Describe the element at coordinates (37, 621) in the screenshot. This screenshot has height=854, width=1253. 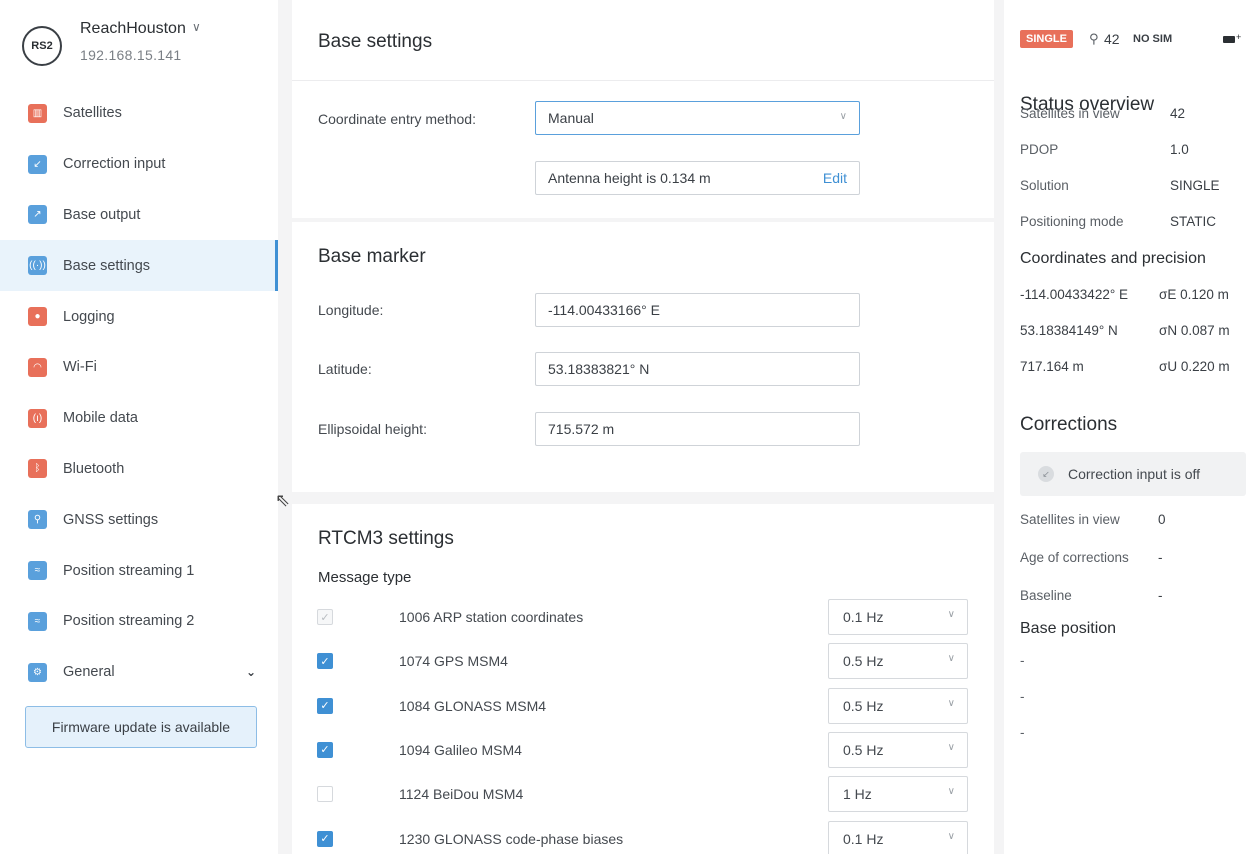
I see `position-streaming-icon: ≈` at that location.